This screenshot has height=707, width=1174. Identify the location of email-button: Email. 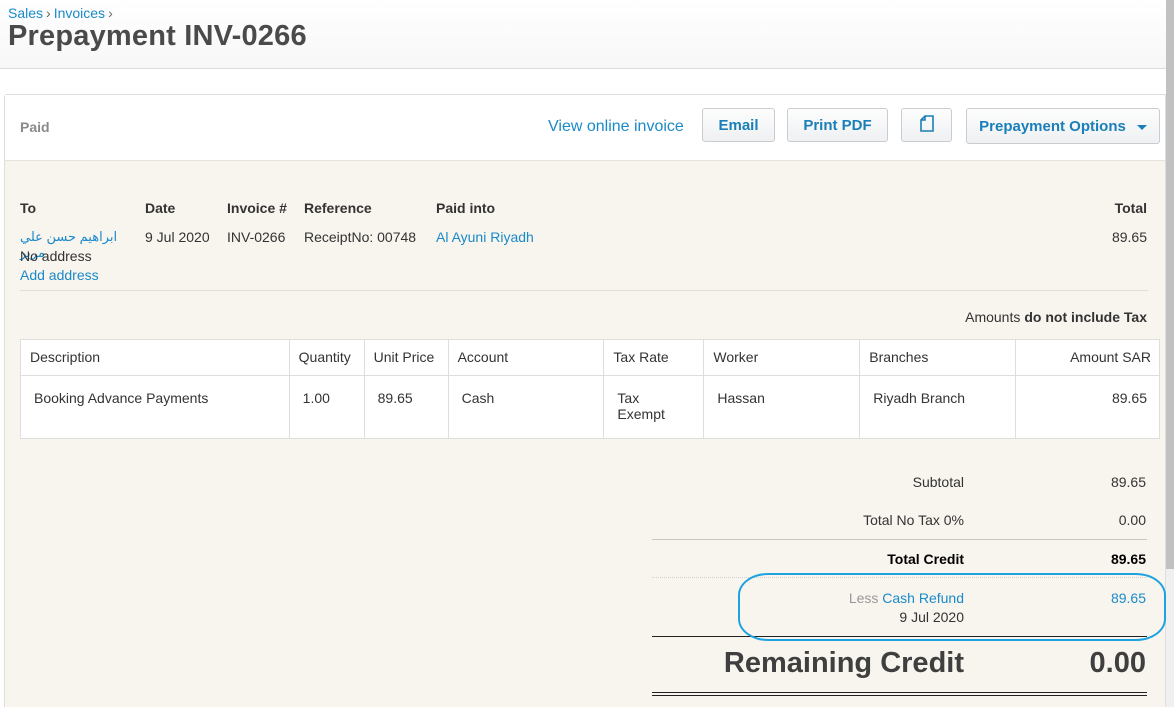
(738, 125).